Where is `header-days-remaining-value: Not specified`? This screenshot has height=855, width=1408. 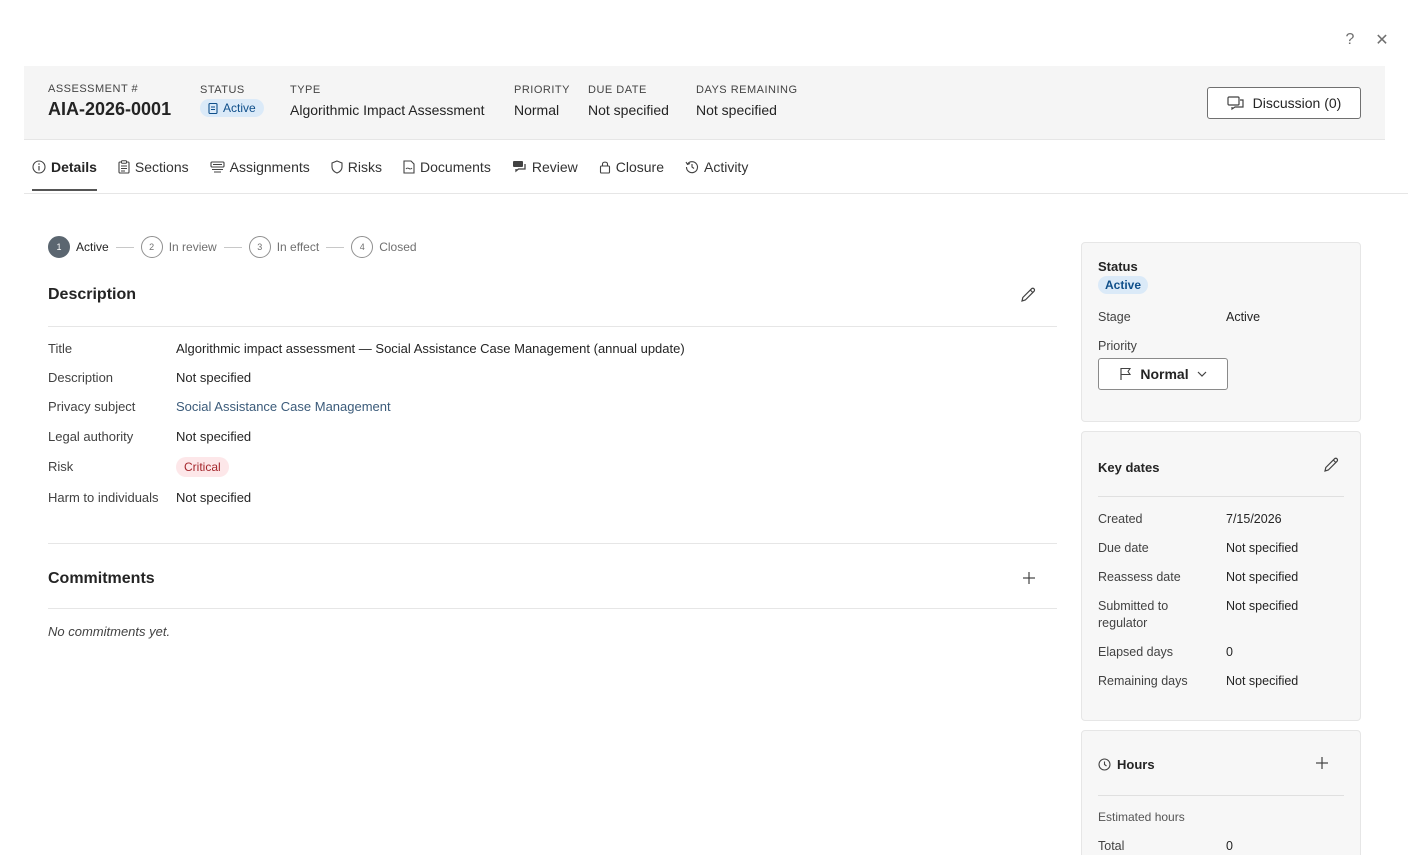 header-days-remaining-value: Not specified is located at coordinates (736, 110).